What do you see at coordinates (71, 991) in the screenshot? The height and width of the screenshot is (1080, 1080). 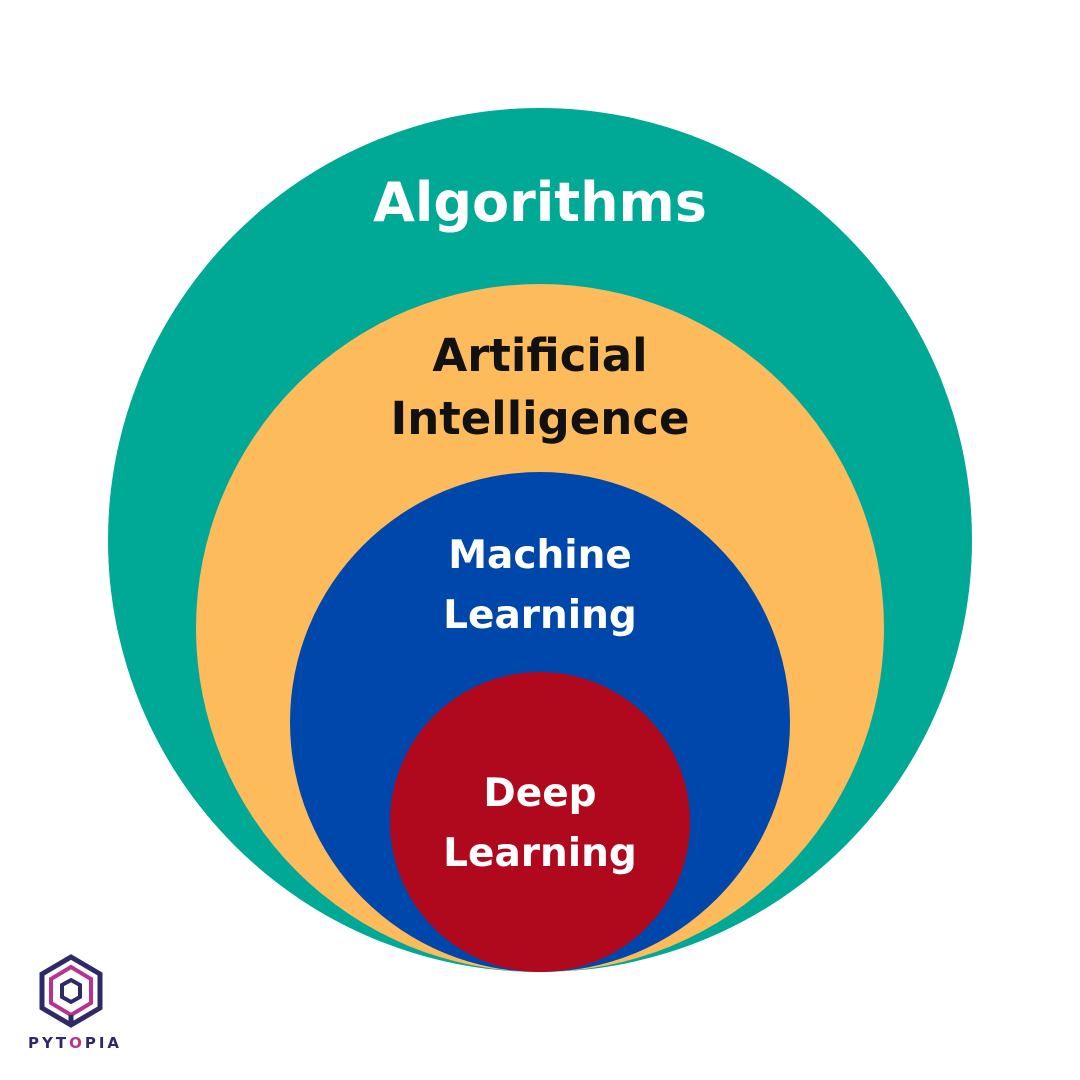 I see `hexagon-logo-icon` at bounding box center [71, 991].